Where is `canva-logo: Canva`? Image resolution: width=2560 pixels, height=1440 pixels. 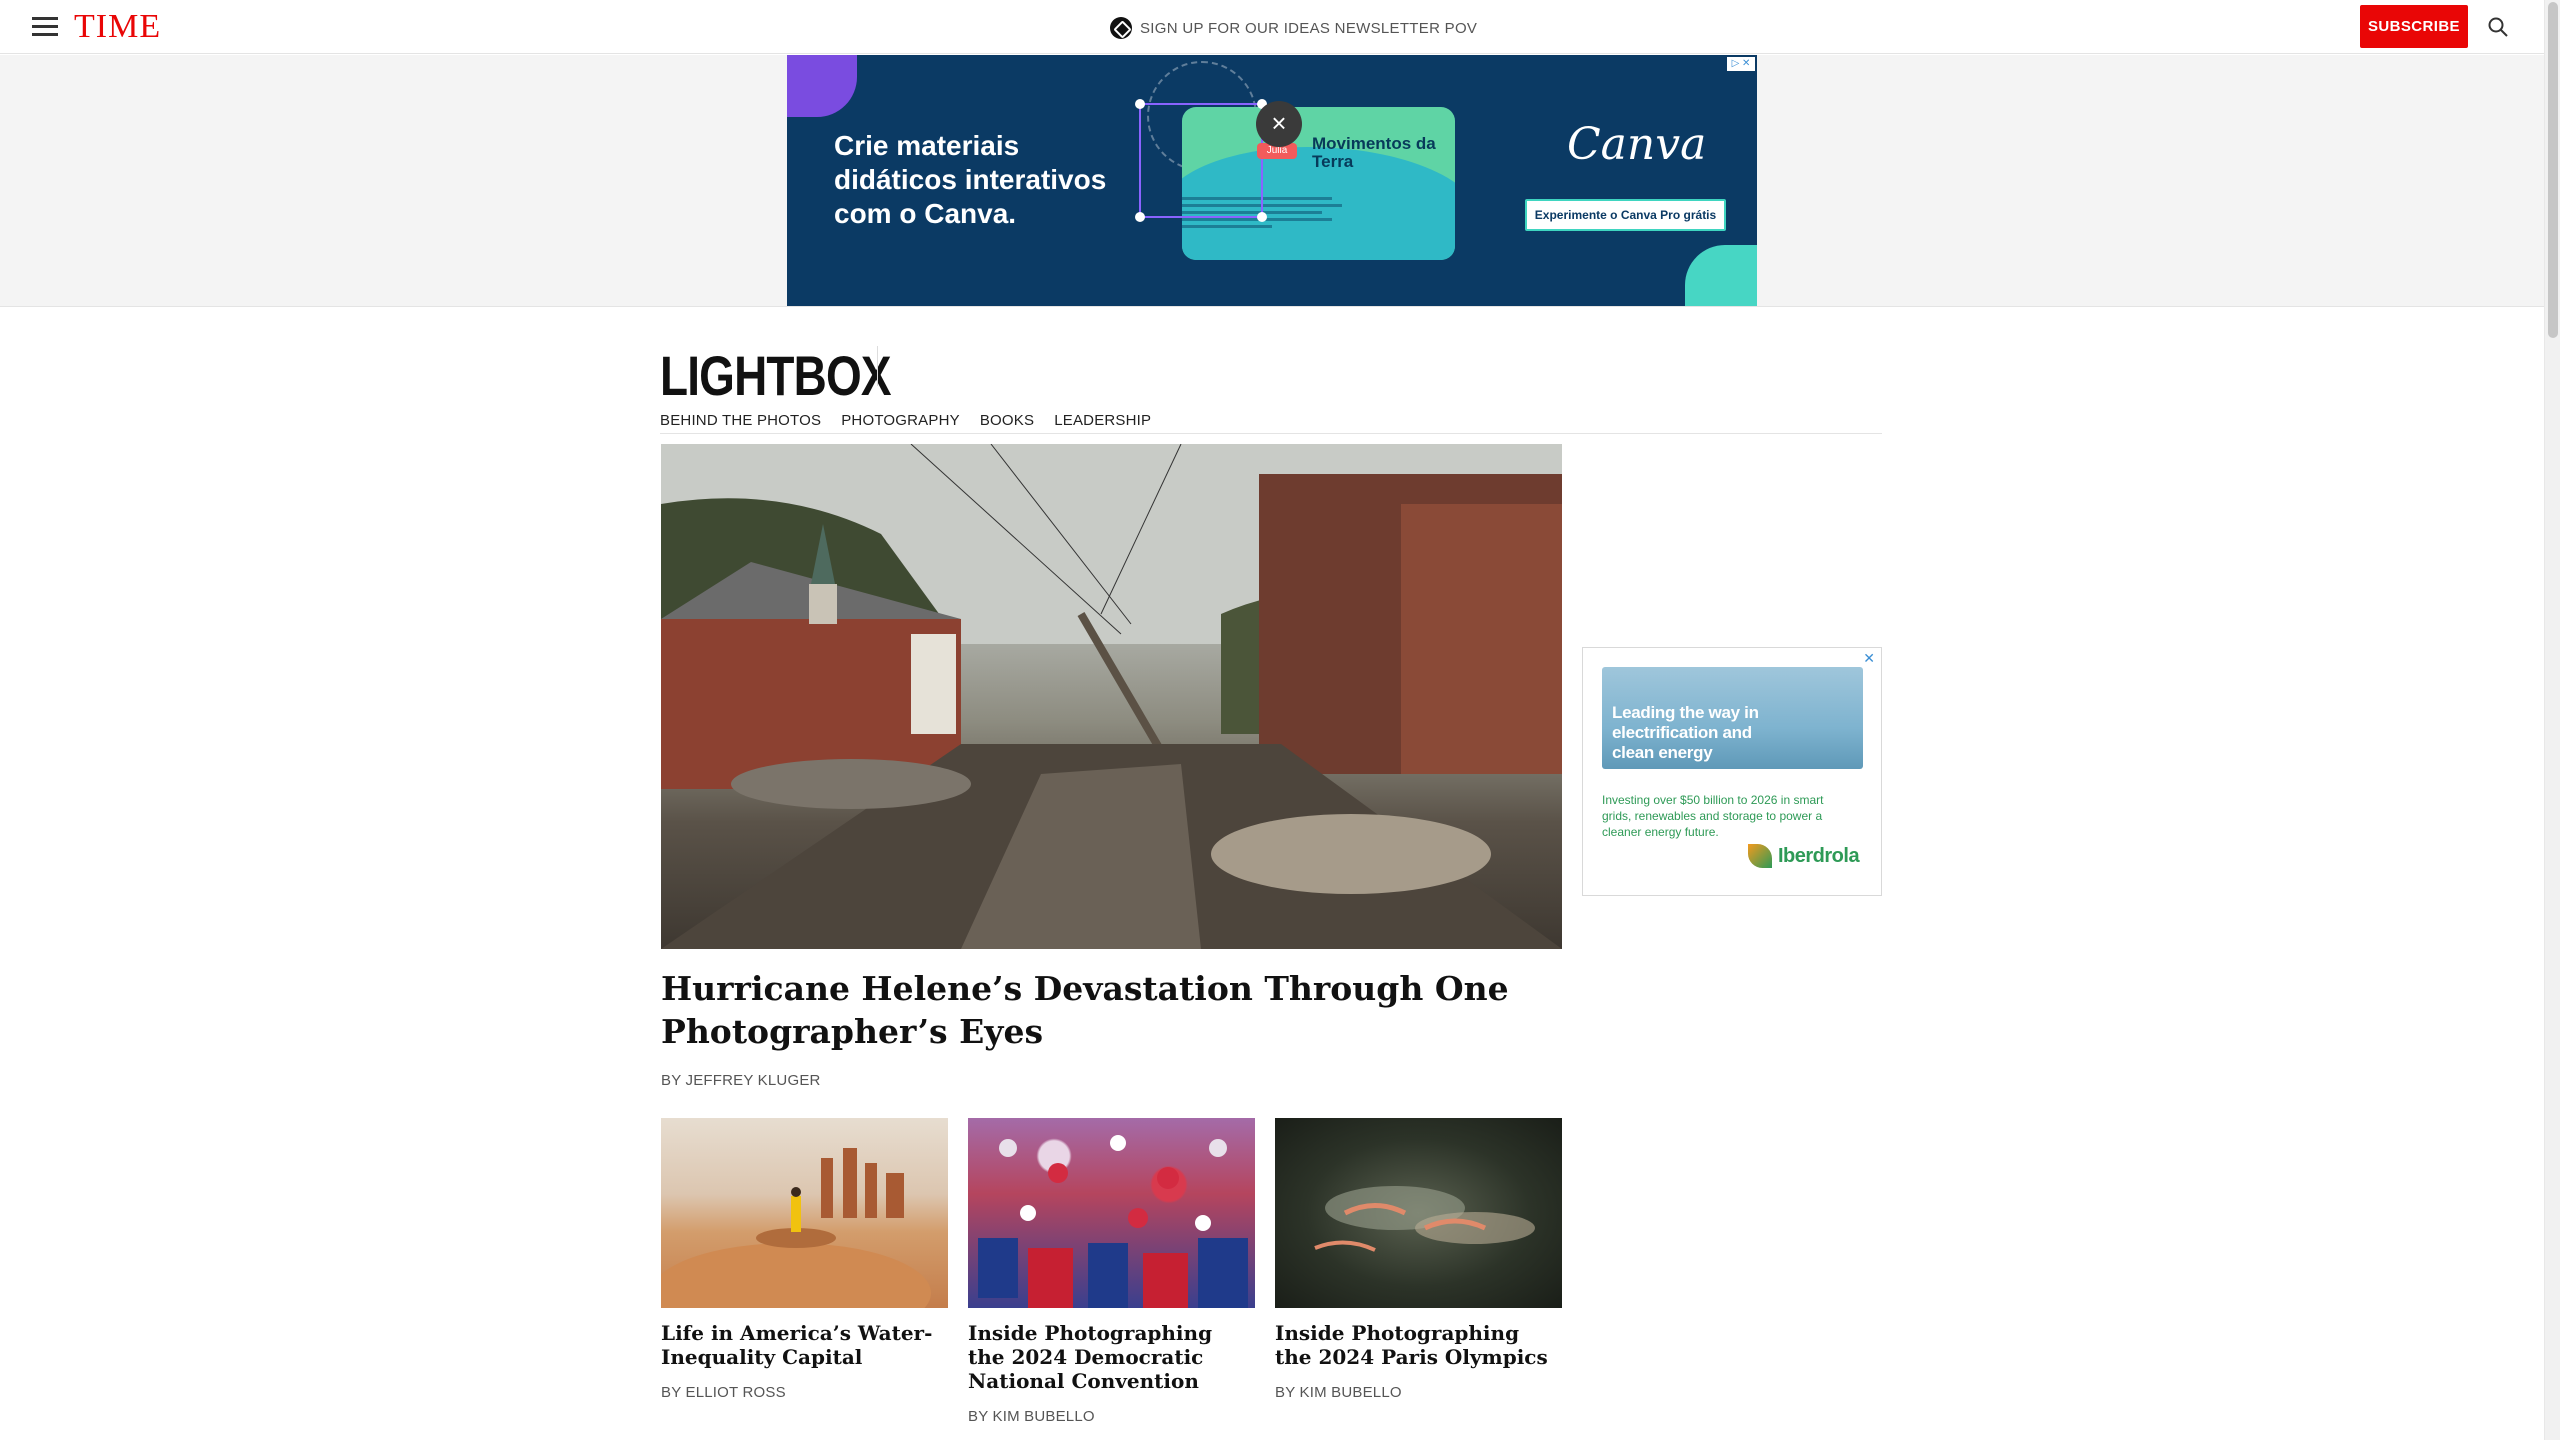 canva-logo: Canva is located at coordinates (1637, 144).